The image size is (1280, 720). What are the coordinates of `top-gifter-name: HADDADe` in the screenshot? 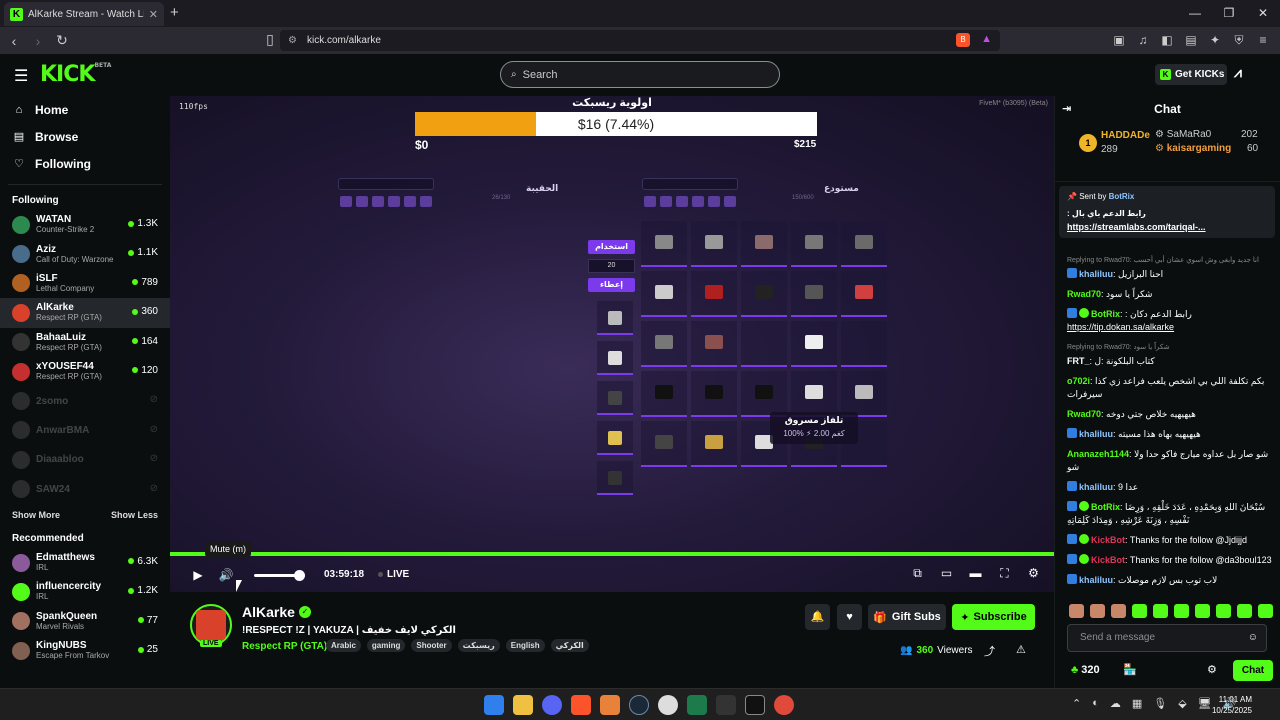 It's located at (1125, 135).